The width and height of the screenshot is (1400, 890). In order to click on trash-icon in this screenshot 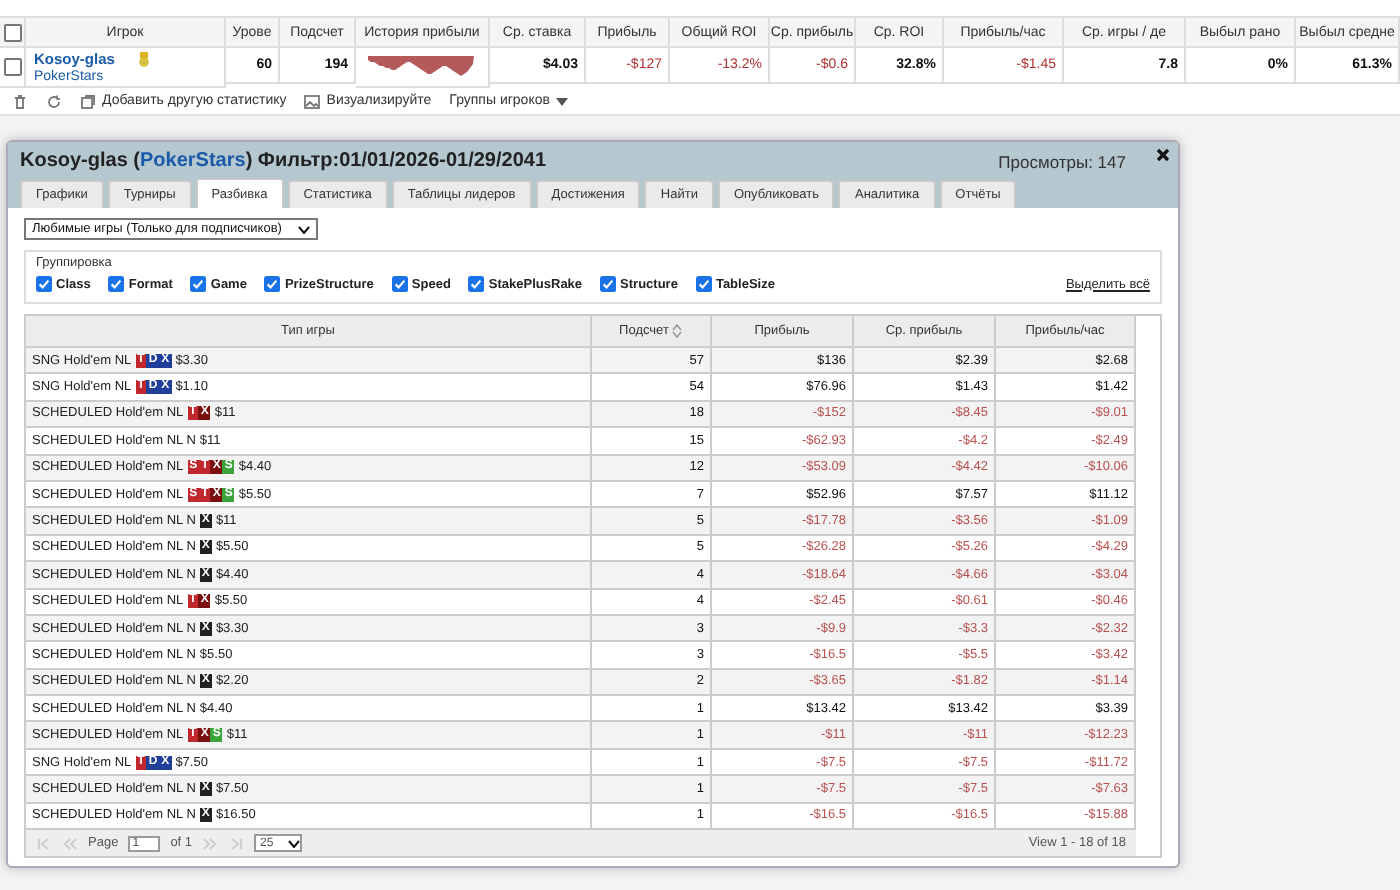, I will do `click(20, 101)`.